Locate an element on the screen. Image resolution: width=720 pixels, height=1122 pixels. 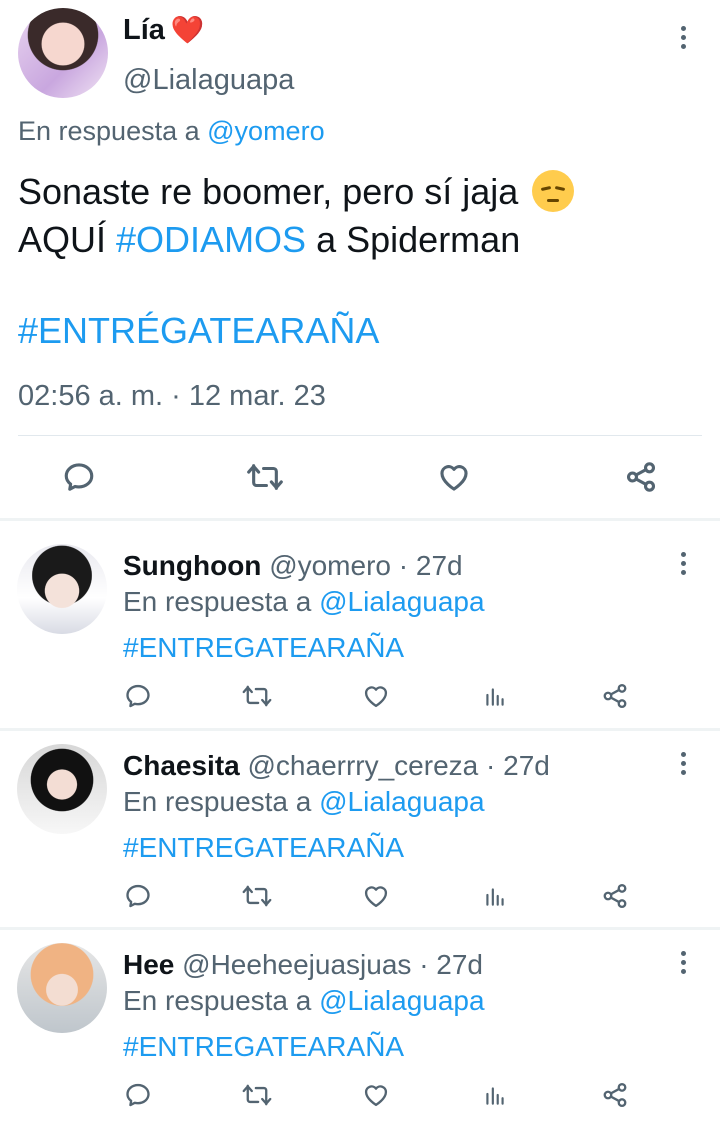
divider is located at coordinates (360, 435).